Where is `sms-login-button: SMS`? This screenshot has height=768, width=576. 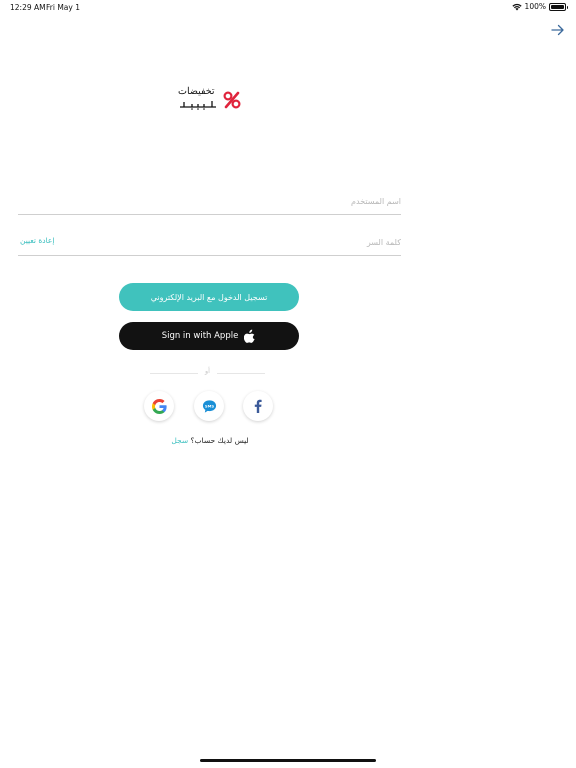
sms-login-button: SMS is located at coordinates (209, 406).